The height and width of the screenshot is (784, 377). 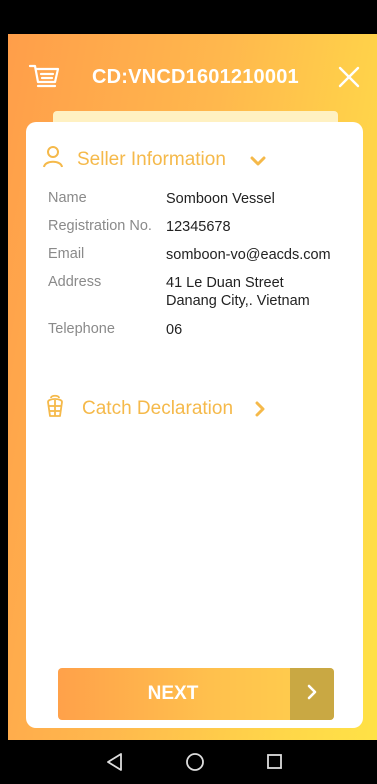 I want to click on info-label: Email, so click(x=66, y=254).